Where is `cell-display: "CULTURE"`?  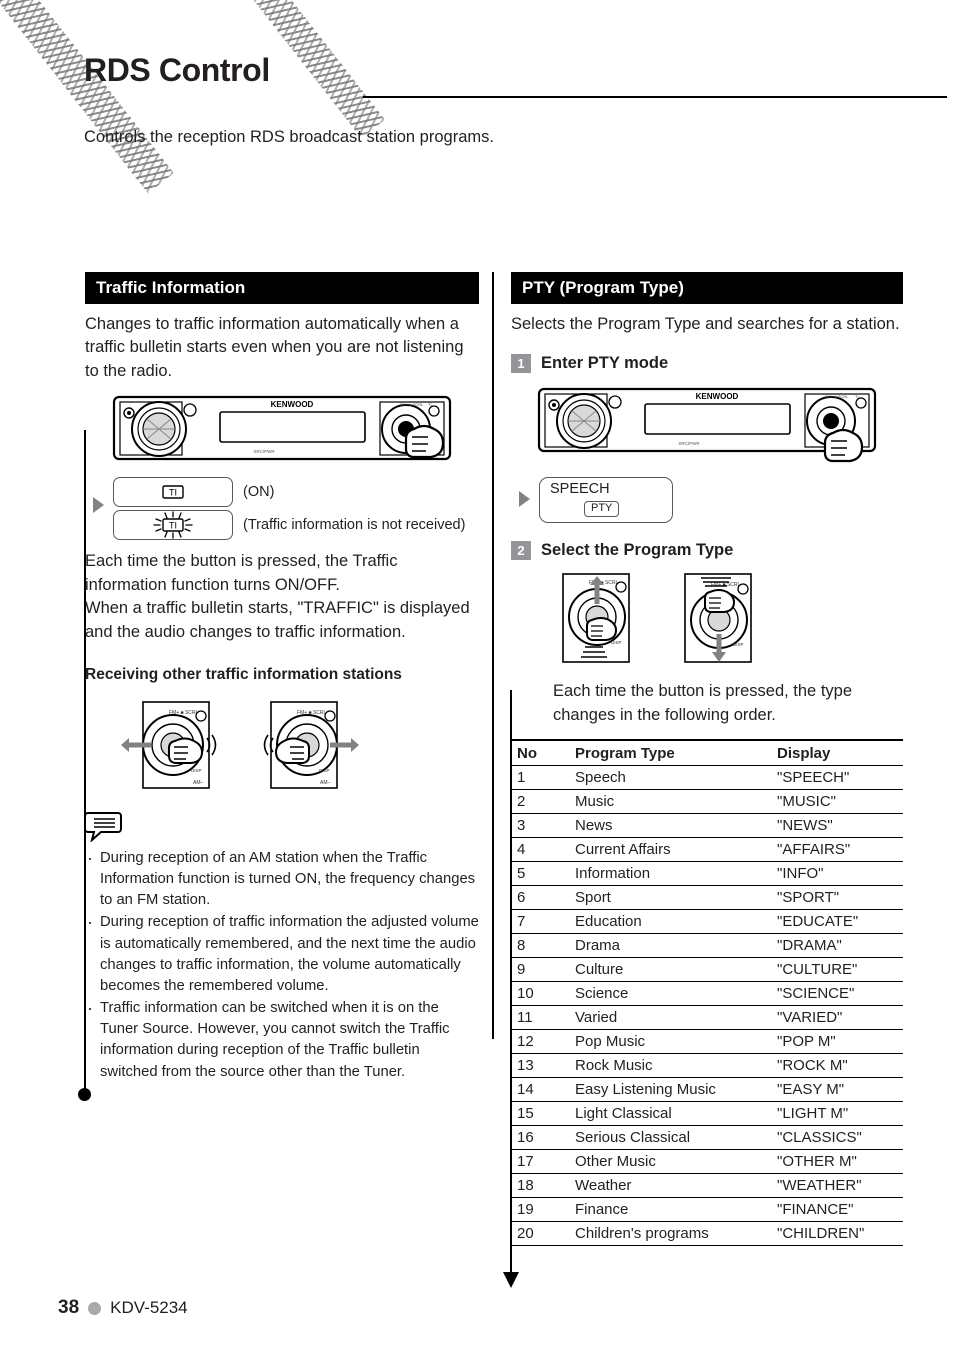
cell-display: "CULTURE" is located at coordinates (837, 970).